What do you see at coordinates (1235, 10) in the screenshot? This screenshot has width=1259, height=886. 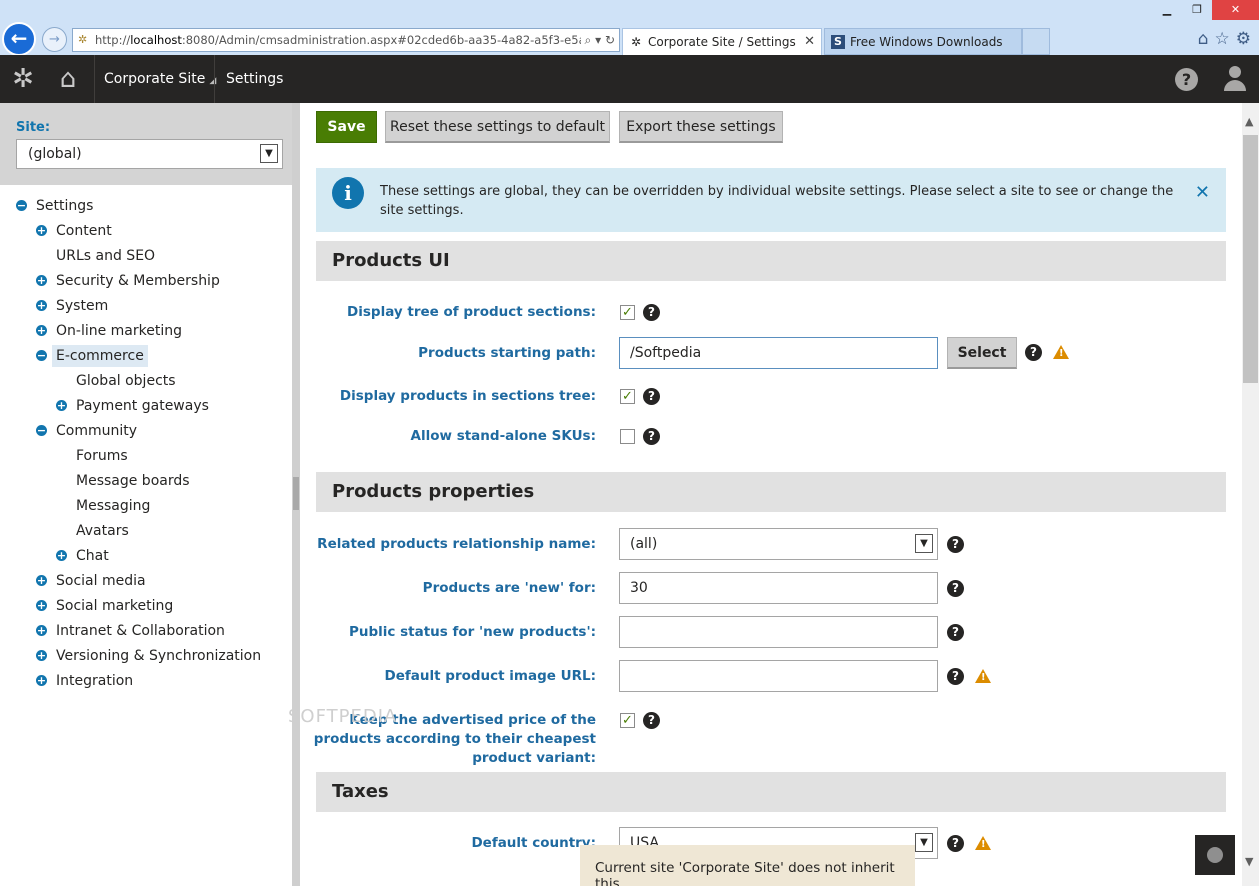 I see `close-window-icon: ✕` at bounding box center [1235, 10].